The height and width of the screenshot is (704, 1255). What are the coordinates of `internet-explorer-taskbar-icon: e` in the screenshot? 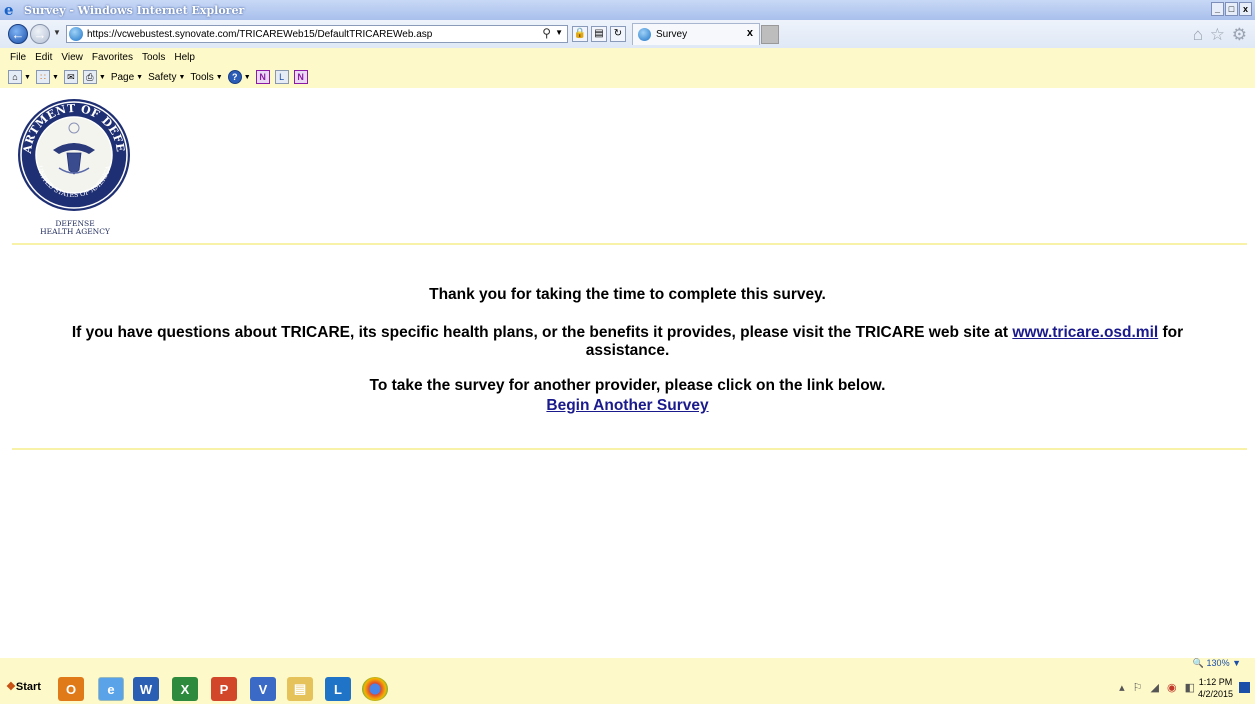 It's located at (111, 689).